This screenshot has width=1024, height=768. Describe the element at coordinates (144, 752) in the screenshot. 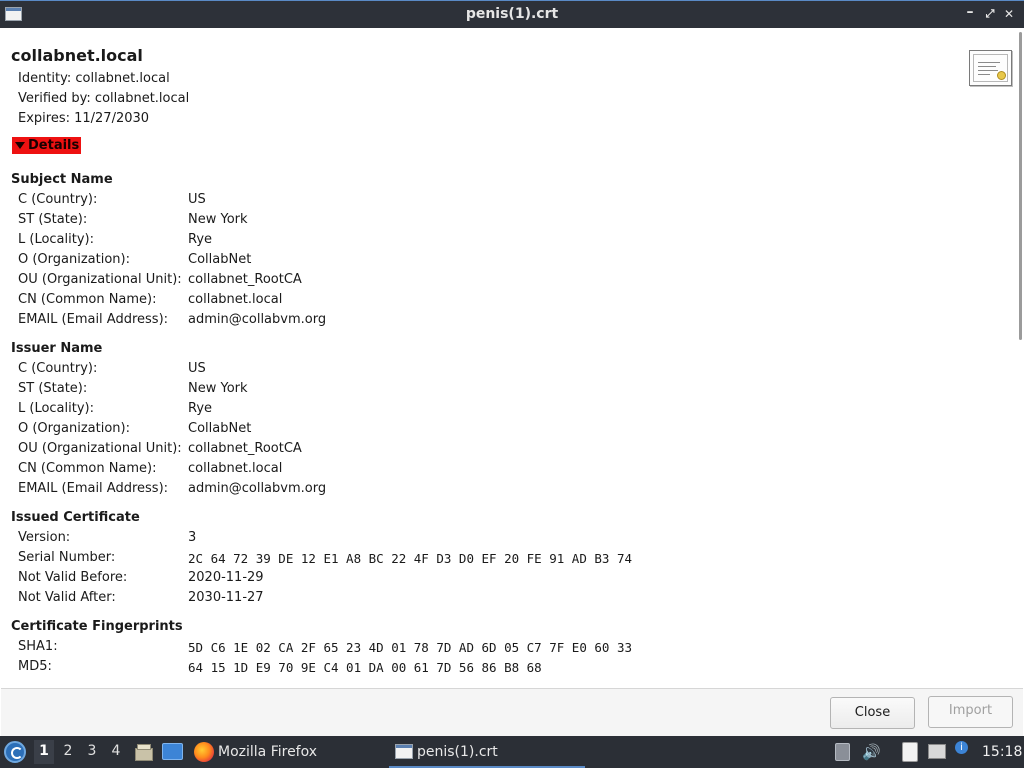

I see `file-manager-icon` at that location.